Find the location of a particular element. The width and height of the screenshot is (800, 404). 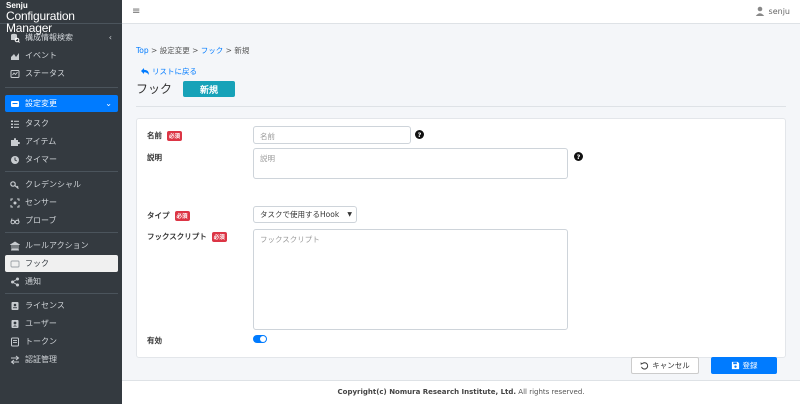

sidebar-item-label: フック is located at coordinates (37, 263).